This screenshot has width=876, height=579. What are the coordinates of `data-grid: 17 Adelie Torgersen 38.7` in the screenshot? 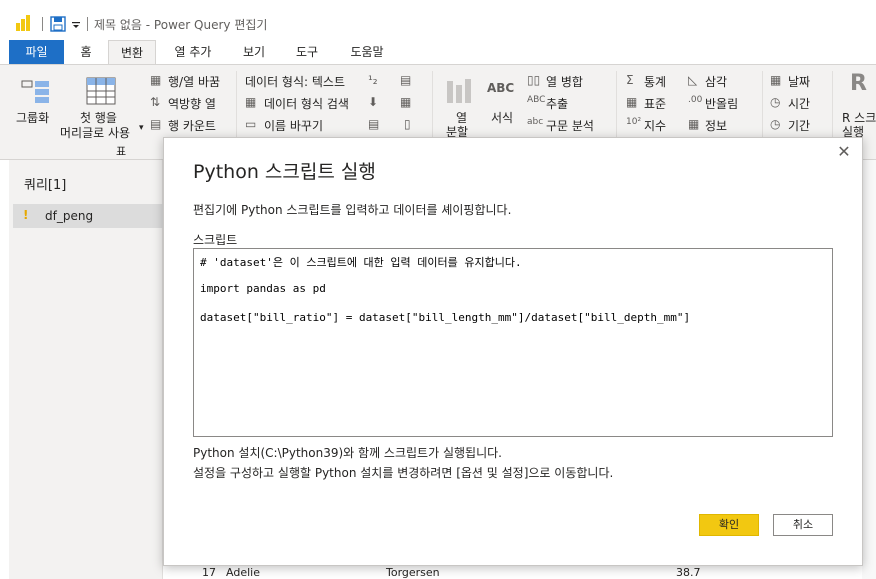 It's located at (533, 572).